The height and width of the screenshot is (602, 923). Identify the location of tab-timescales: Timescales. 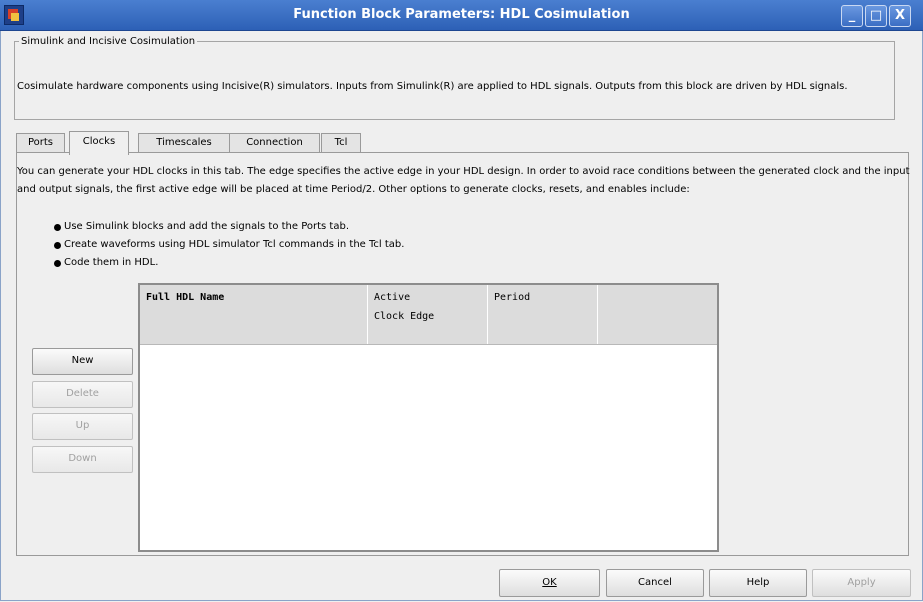
(184, 143).